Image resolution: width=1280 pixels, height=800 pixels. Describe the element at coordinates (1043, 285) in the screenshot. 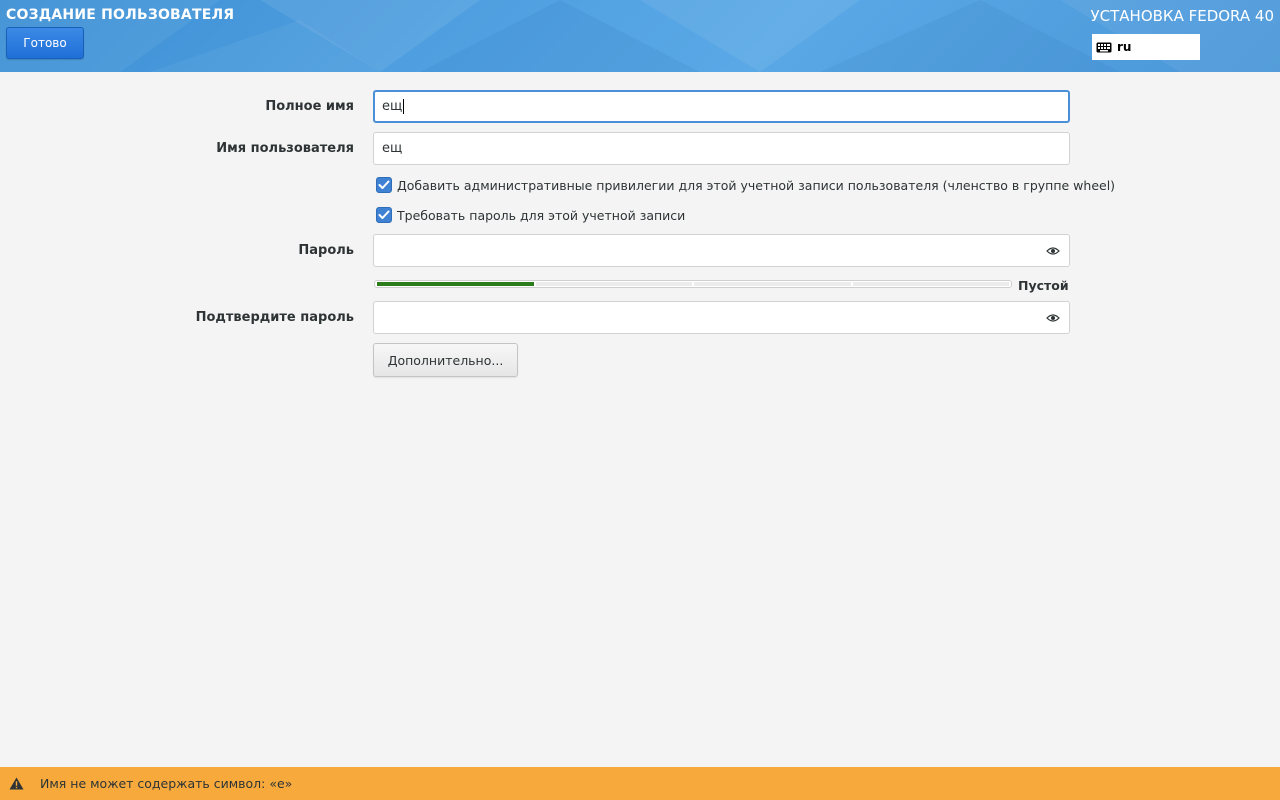

I see `password-strength-label: Пустой` at that location.